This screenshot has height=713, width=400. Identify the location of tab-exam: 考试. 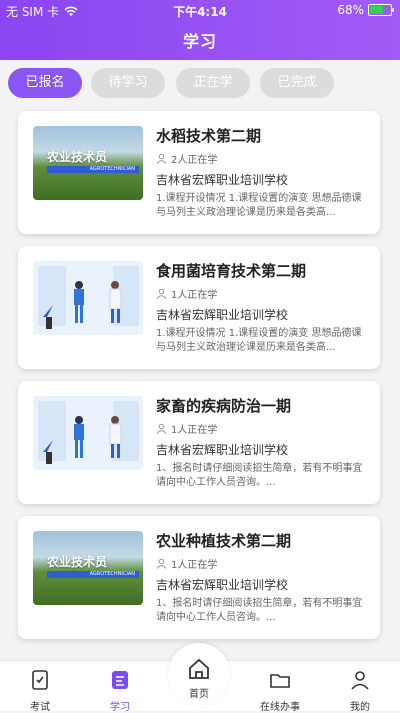
(40, 691).